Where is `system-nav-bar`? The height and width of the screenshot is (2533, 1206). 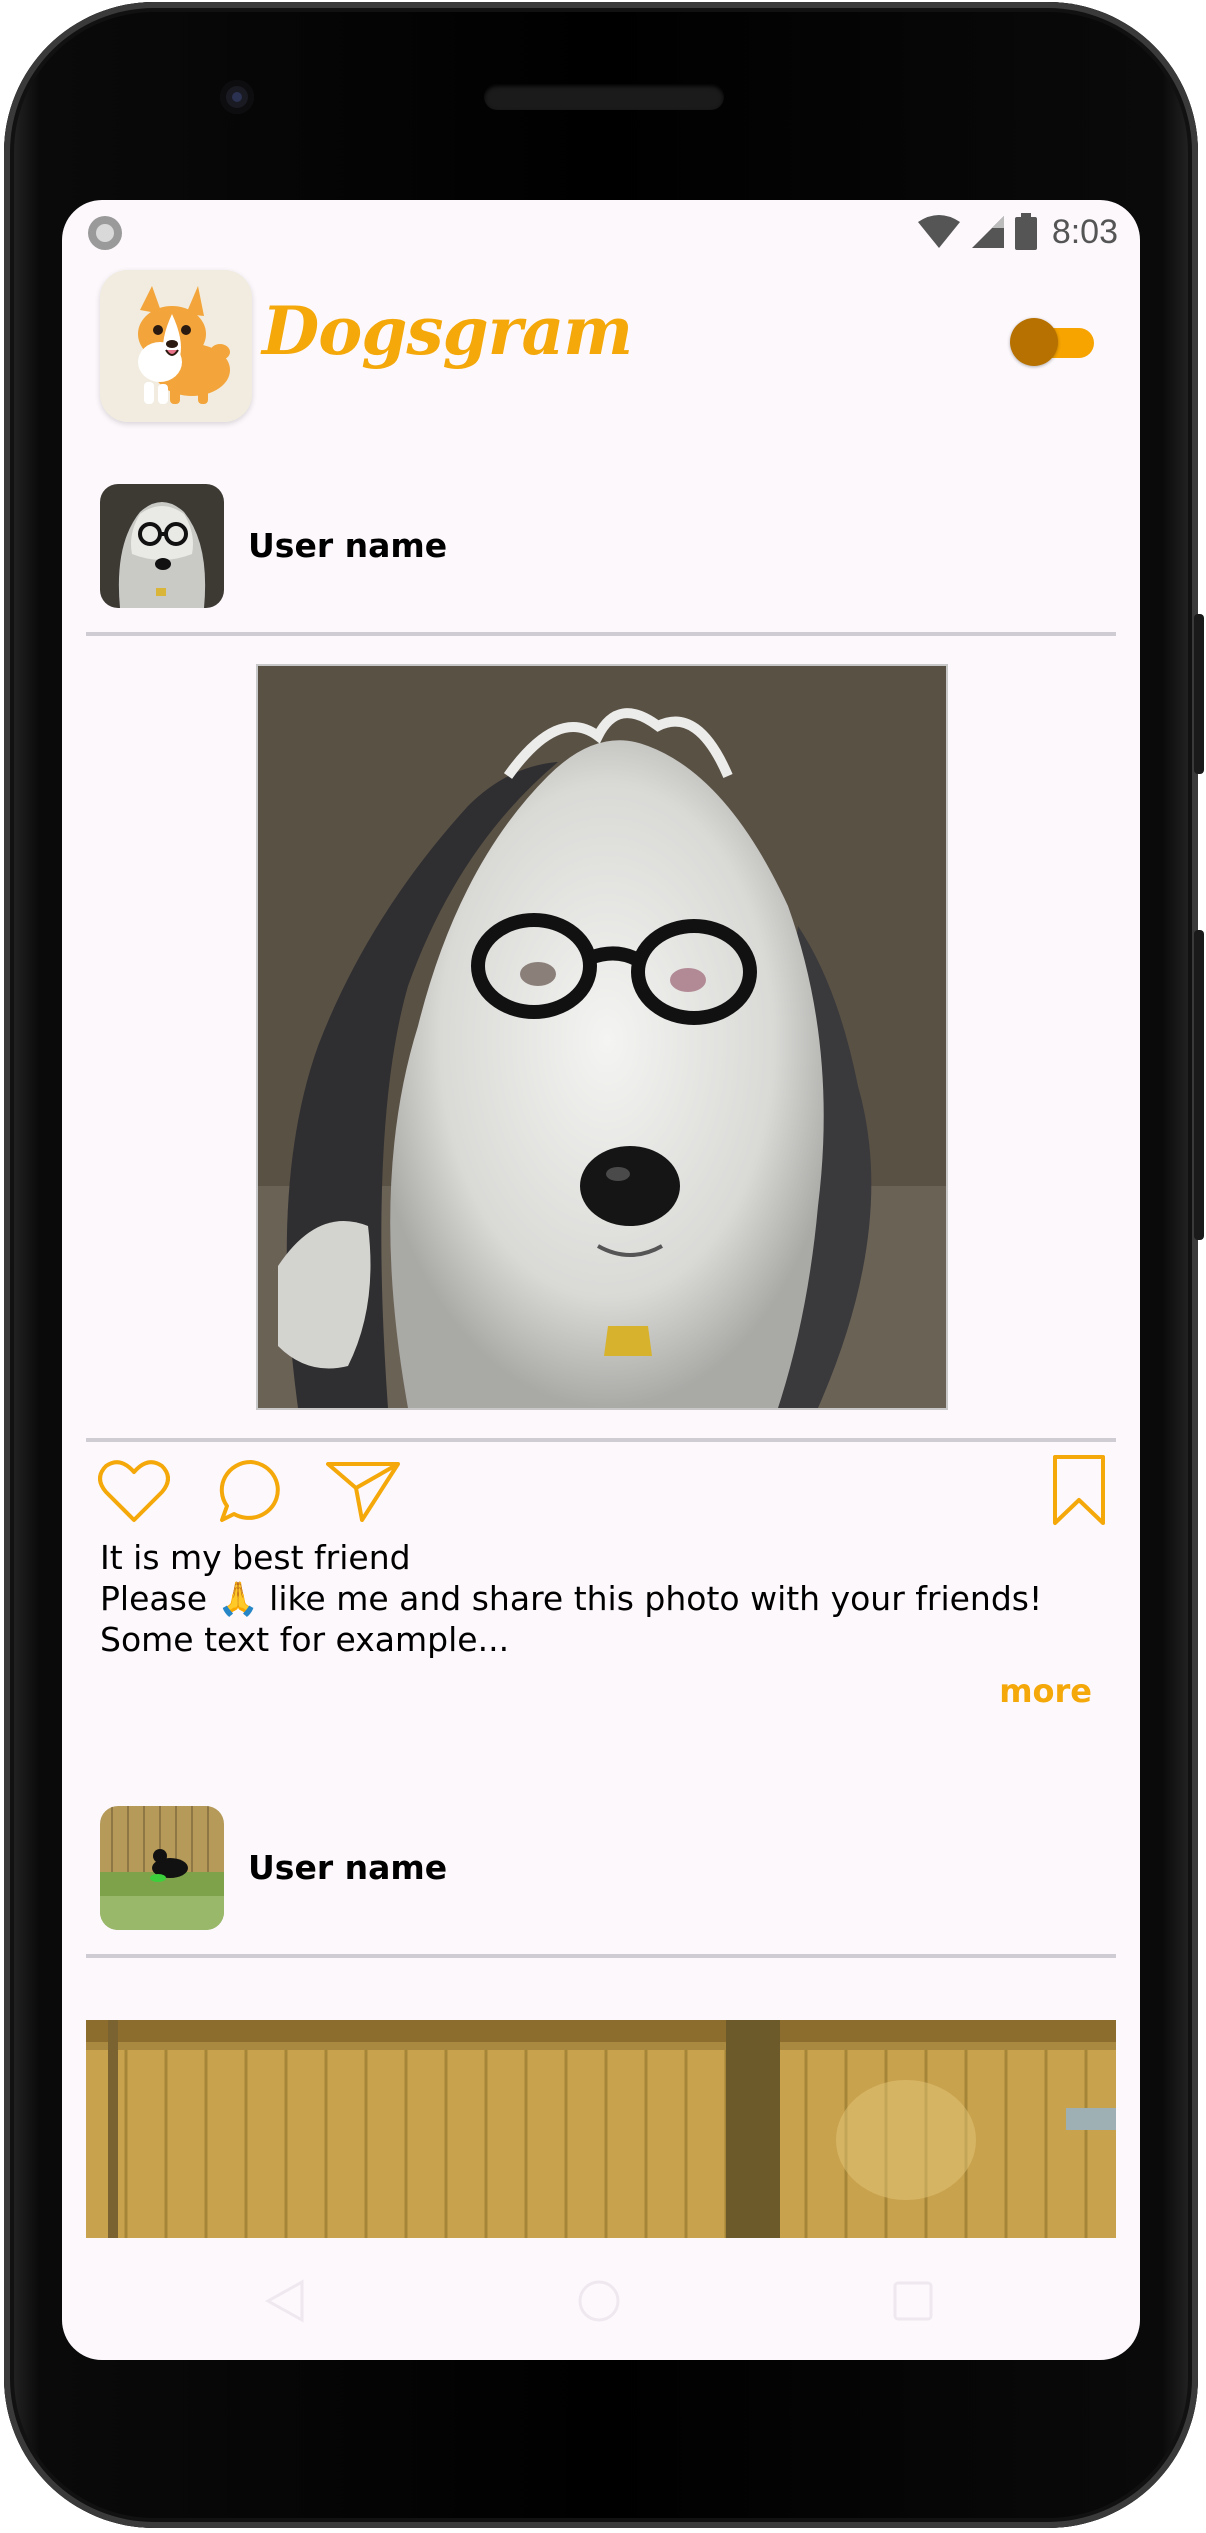
system-nav-bar is located at coordinates (601, 2305).